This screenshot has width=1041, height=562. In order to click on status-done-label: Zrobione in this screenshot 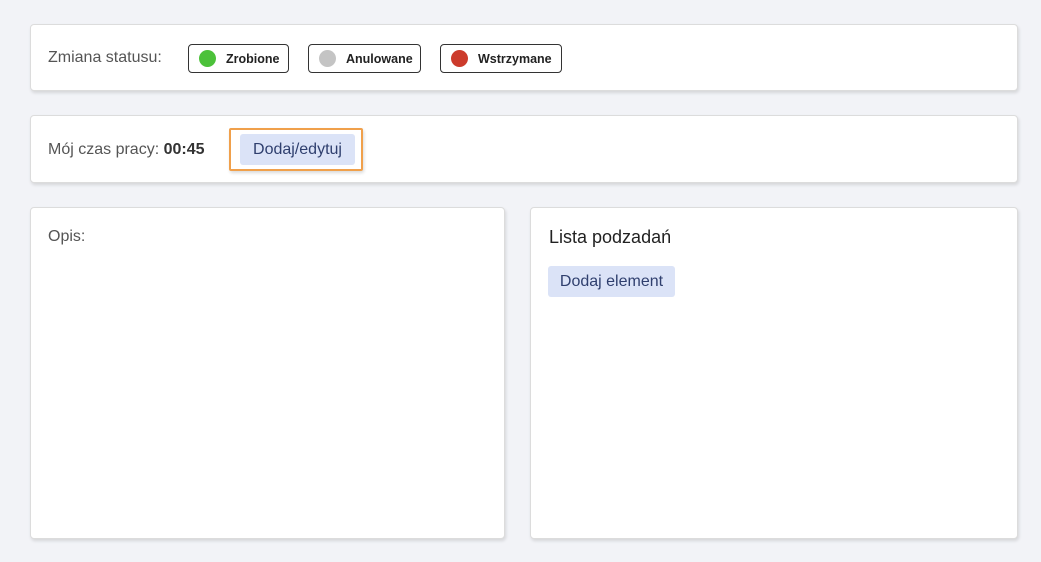, I will do `click(253, 58)`.